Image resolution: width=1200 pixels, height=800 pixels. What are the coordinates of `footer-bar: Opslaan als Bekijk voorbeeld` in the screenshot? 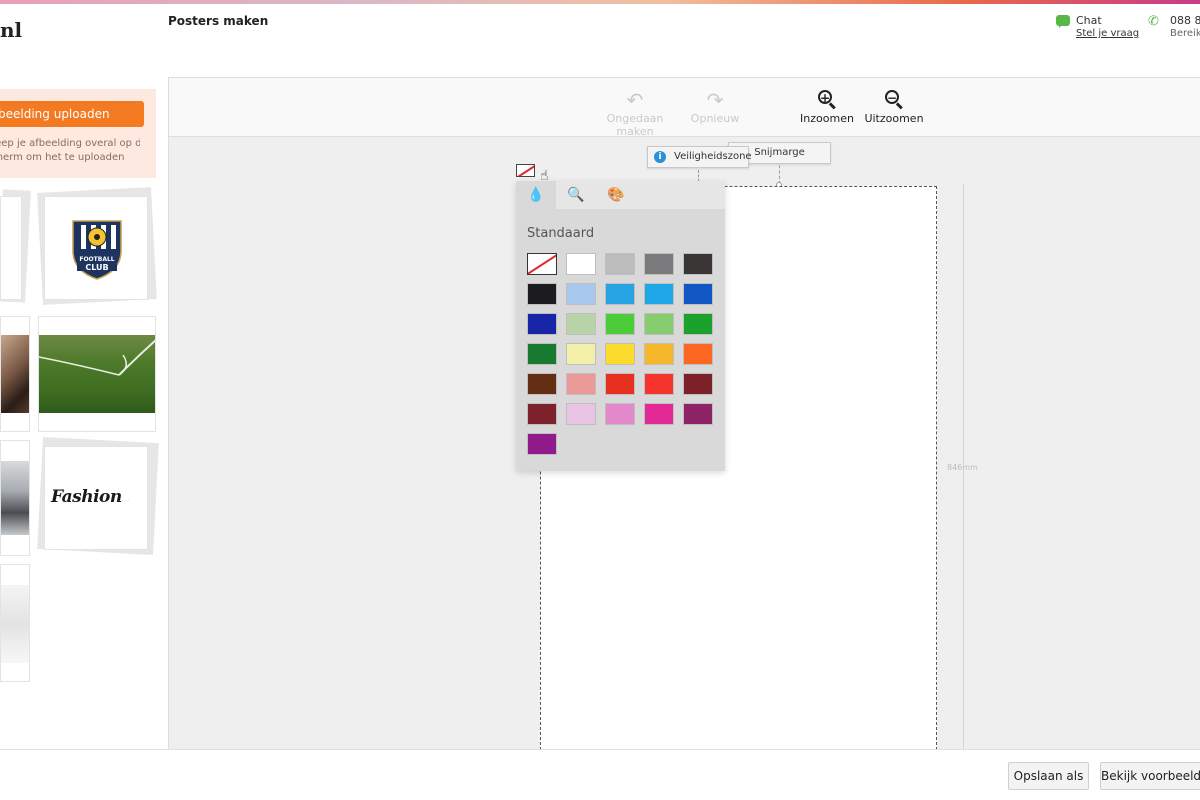 It's located at (600, 774).